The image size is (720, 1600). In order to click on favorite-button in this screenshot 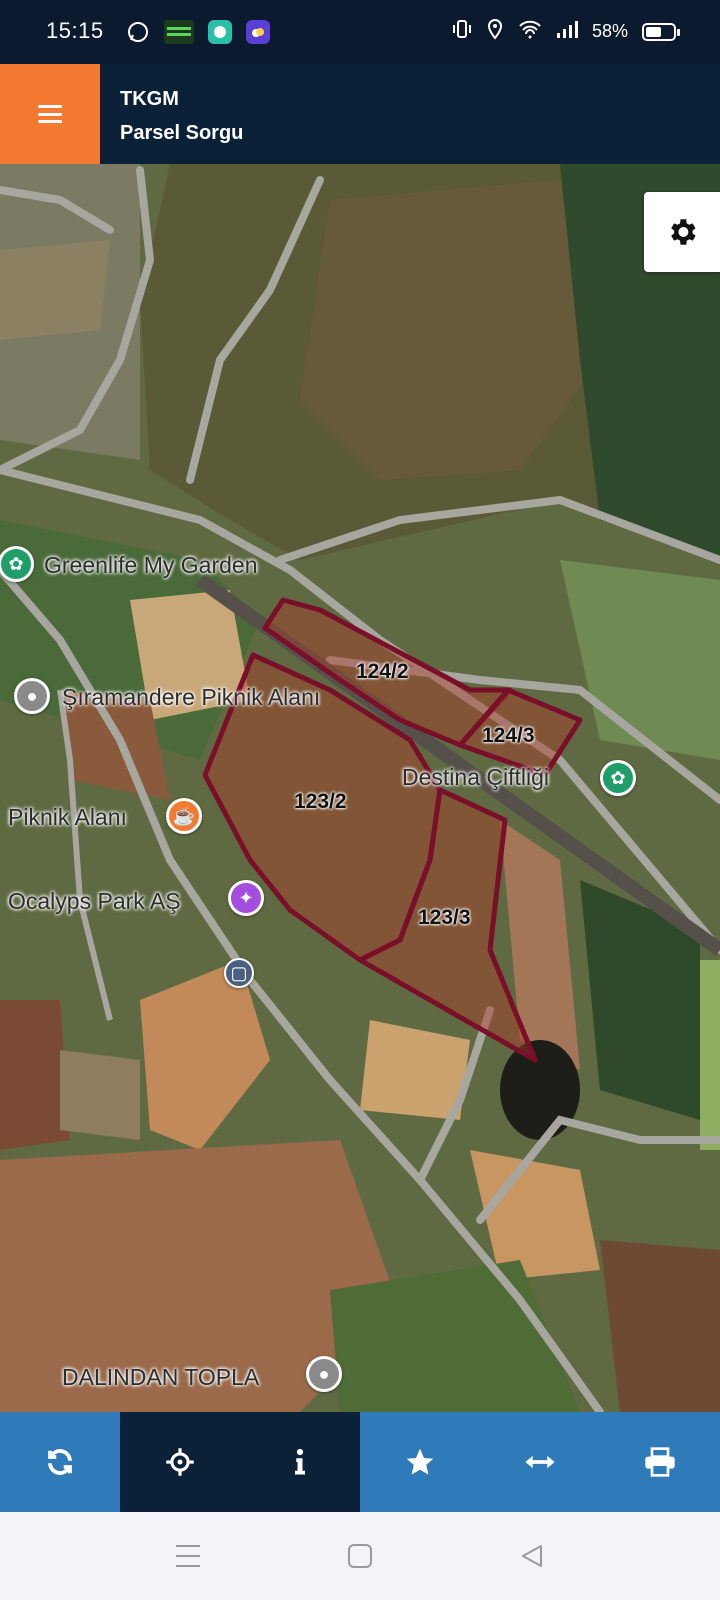, I will do `click(420, 1462)`.